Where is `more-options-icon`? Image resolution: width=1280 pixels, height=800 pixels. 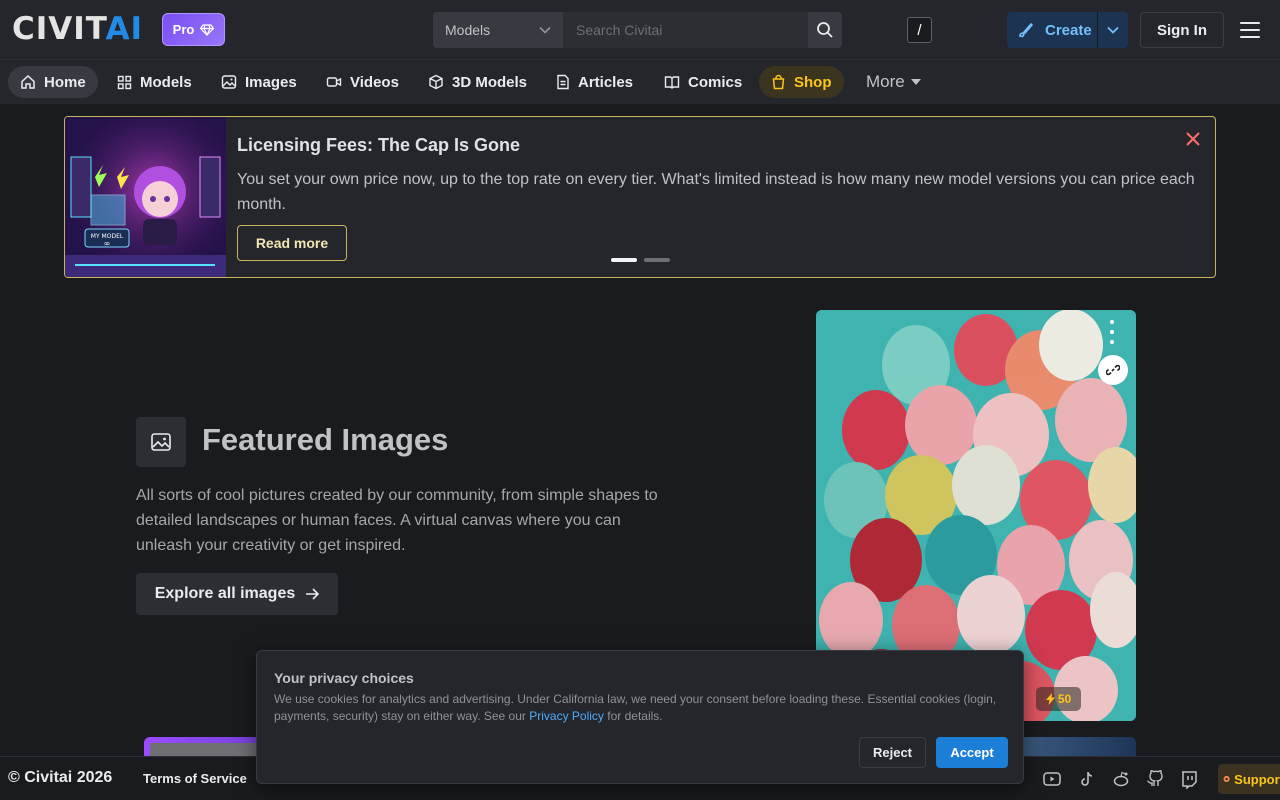
more-options-icon is located at coordinates (1112, 332).